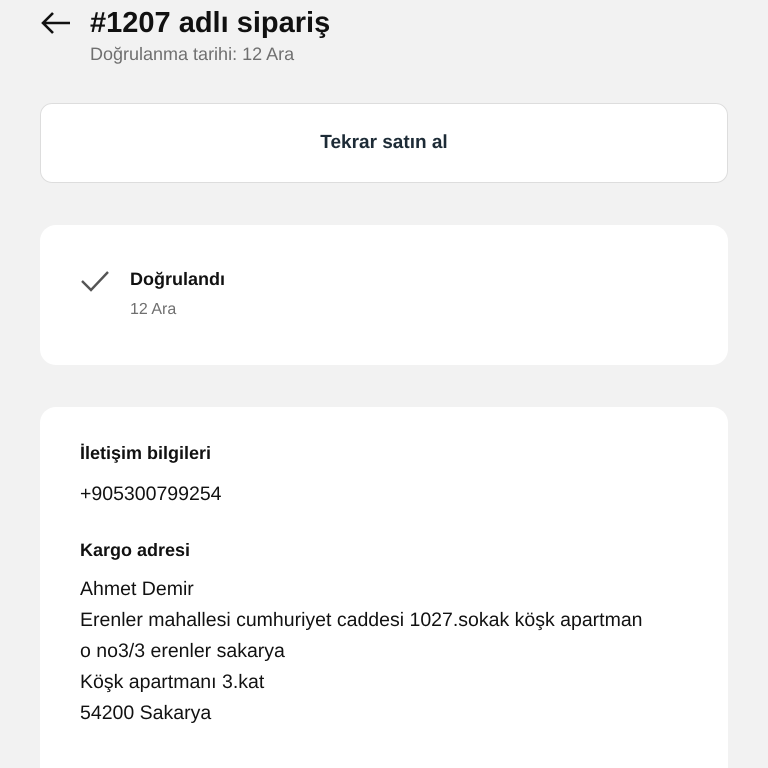 Image resolution: width=768 pixels, height=768 pixels. I want to click on buy-again-button: Tekrar satın al, so click(384, 143).